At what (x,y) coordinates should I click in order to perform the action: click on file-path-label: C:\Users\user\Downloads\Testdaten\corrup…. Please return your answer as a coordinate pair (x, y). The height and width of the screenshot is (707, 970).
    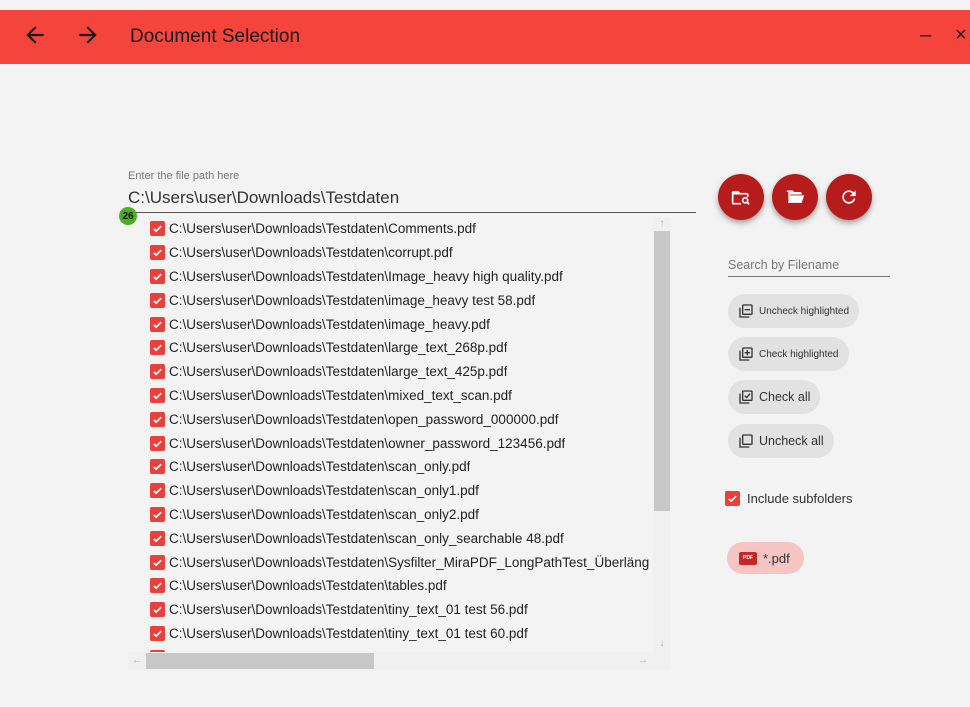
    Looking at the image, I should click on (311, 253).